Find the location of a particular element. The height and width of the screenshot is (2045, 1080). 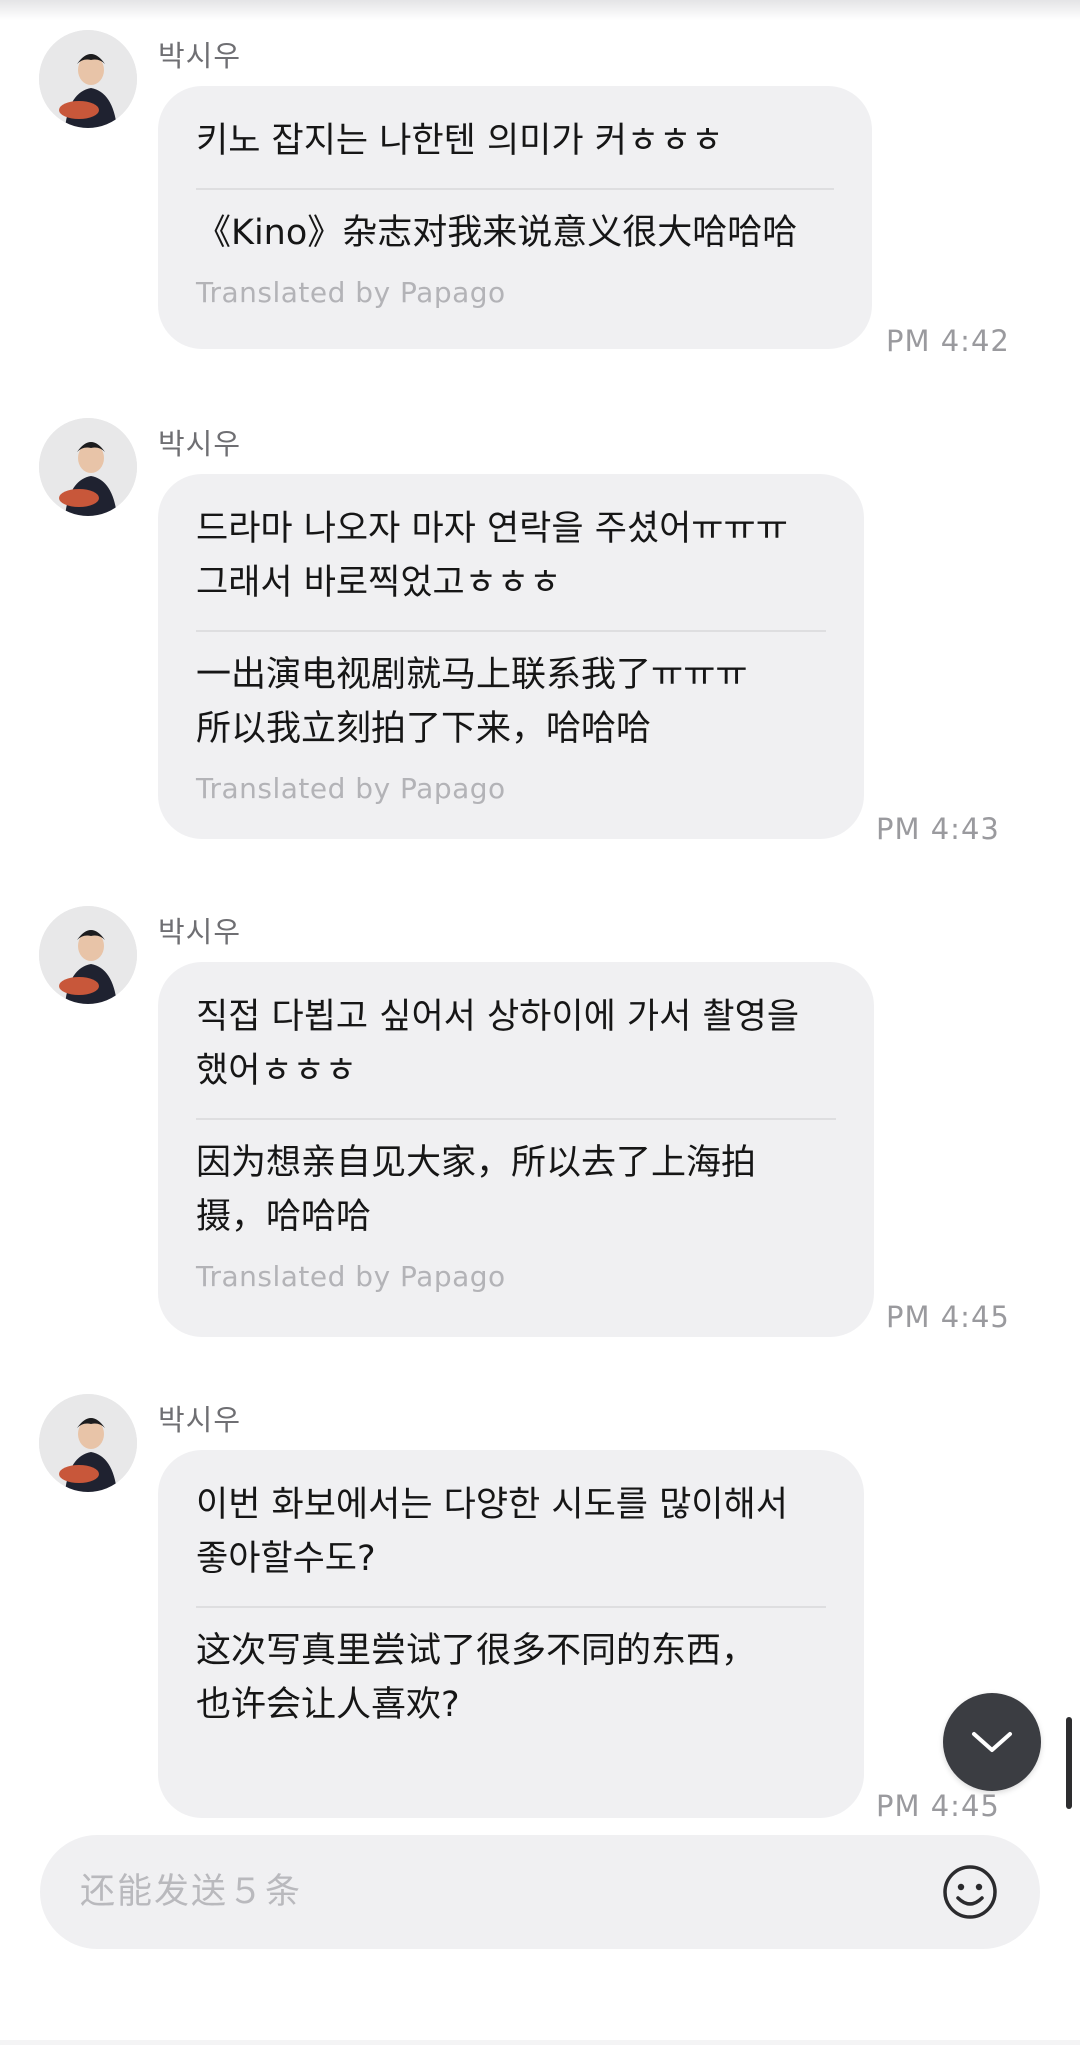

scrollbar is located at coordinates (1069, 1763).